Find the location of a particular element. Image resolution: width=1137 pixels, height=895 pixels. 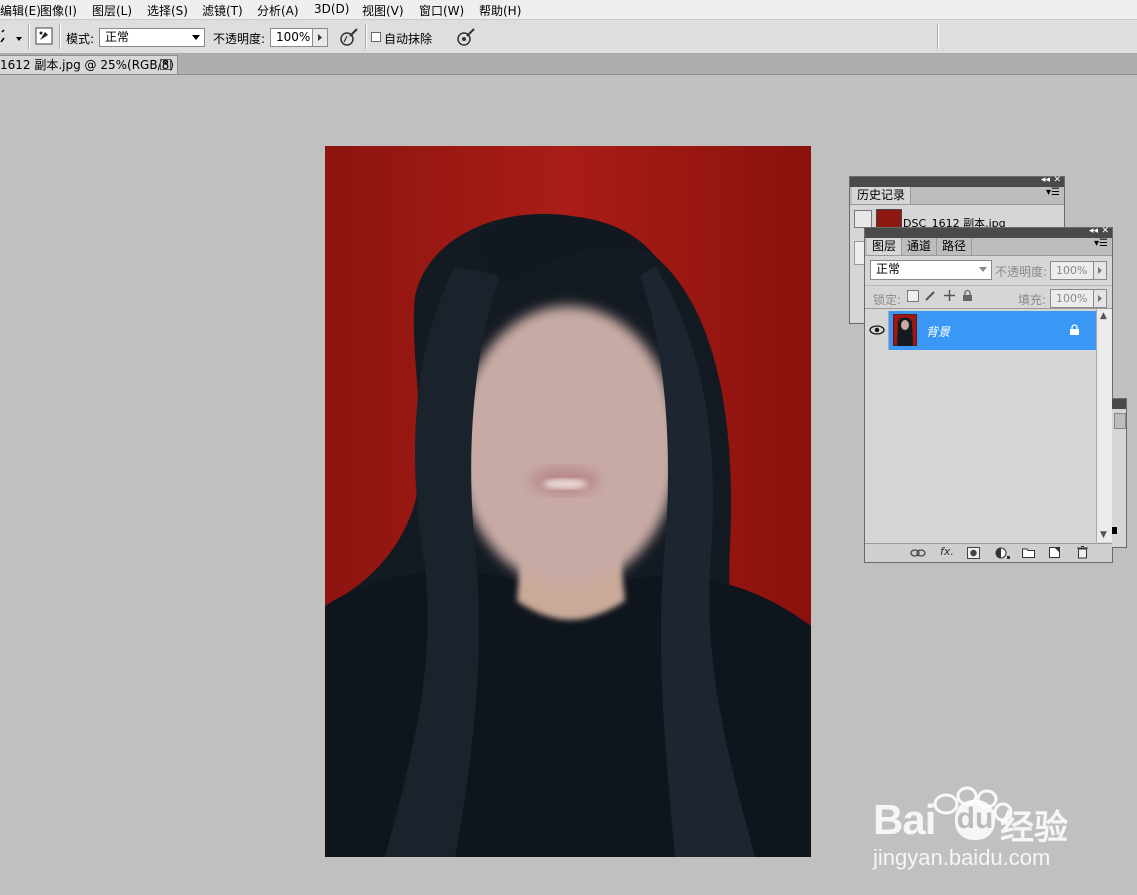

tab-history: 历史记录 is located at coordinates (882, 195).